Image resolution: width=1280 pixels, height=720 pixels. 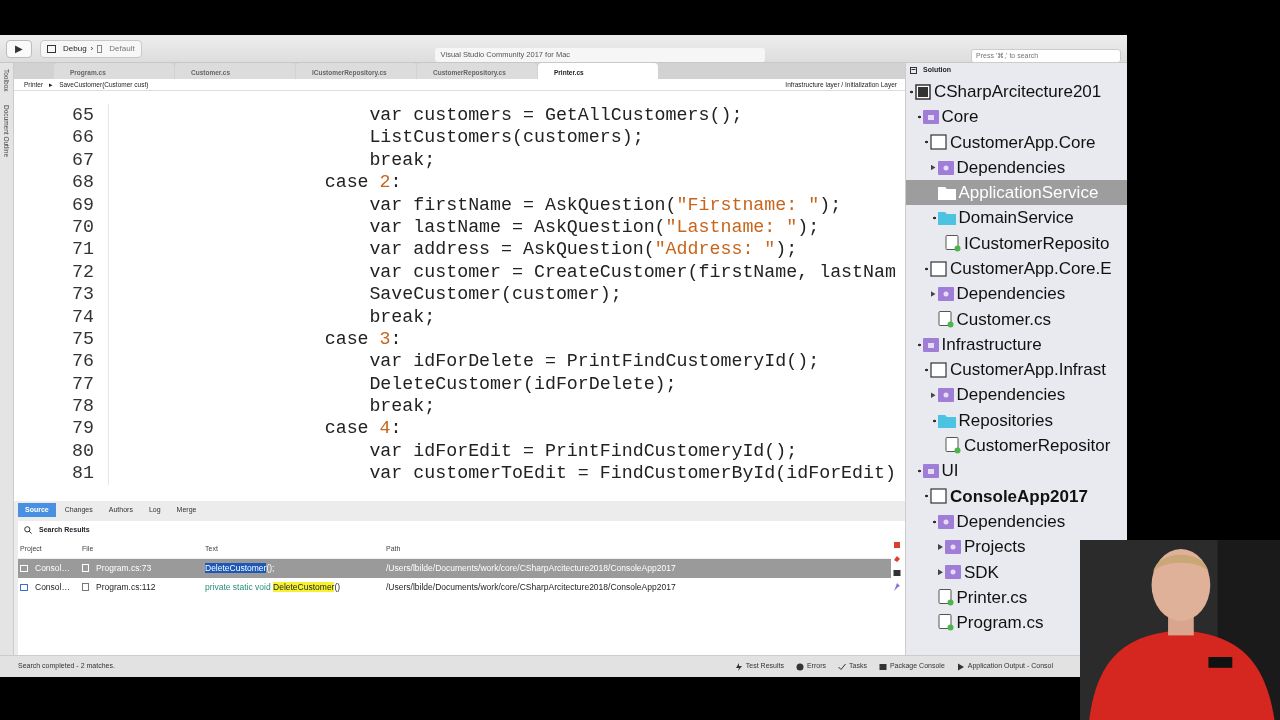 What do you see at coordinates (82, 204) in the screenshot?
I see `line-number: 69` at bounding box center [82, 204].